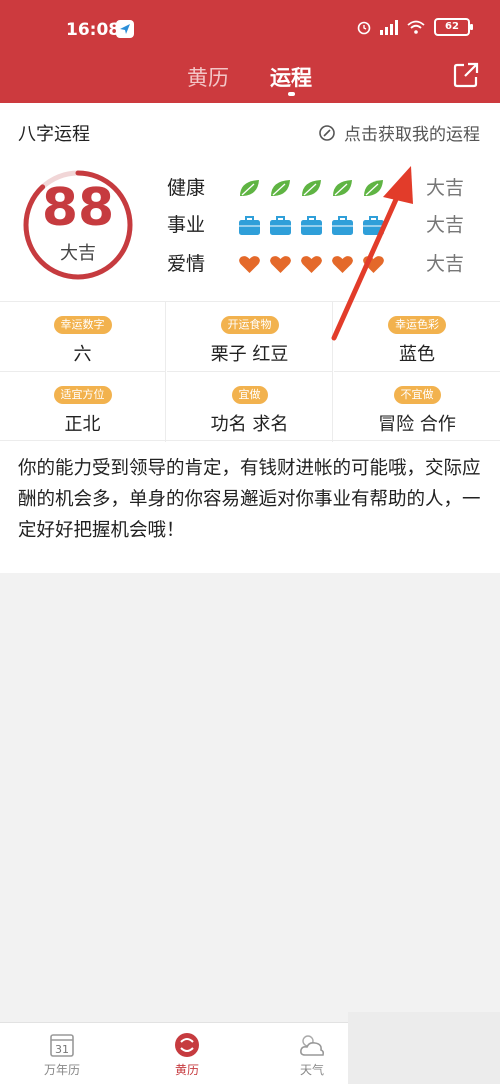 The image size is (500, 1084). I want to click on row-love: 爱情 大吉, so click(322, 264).